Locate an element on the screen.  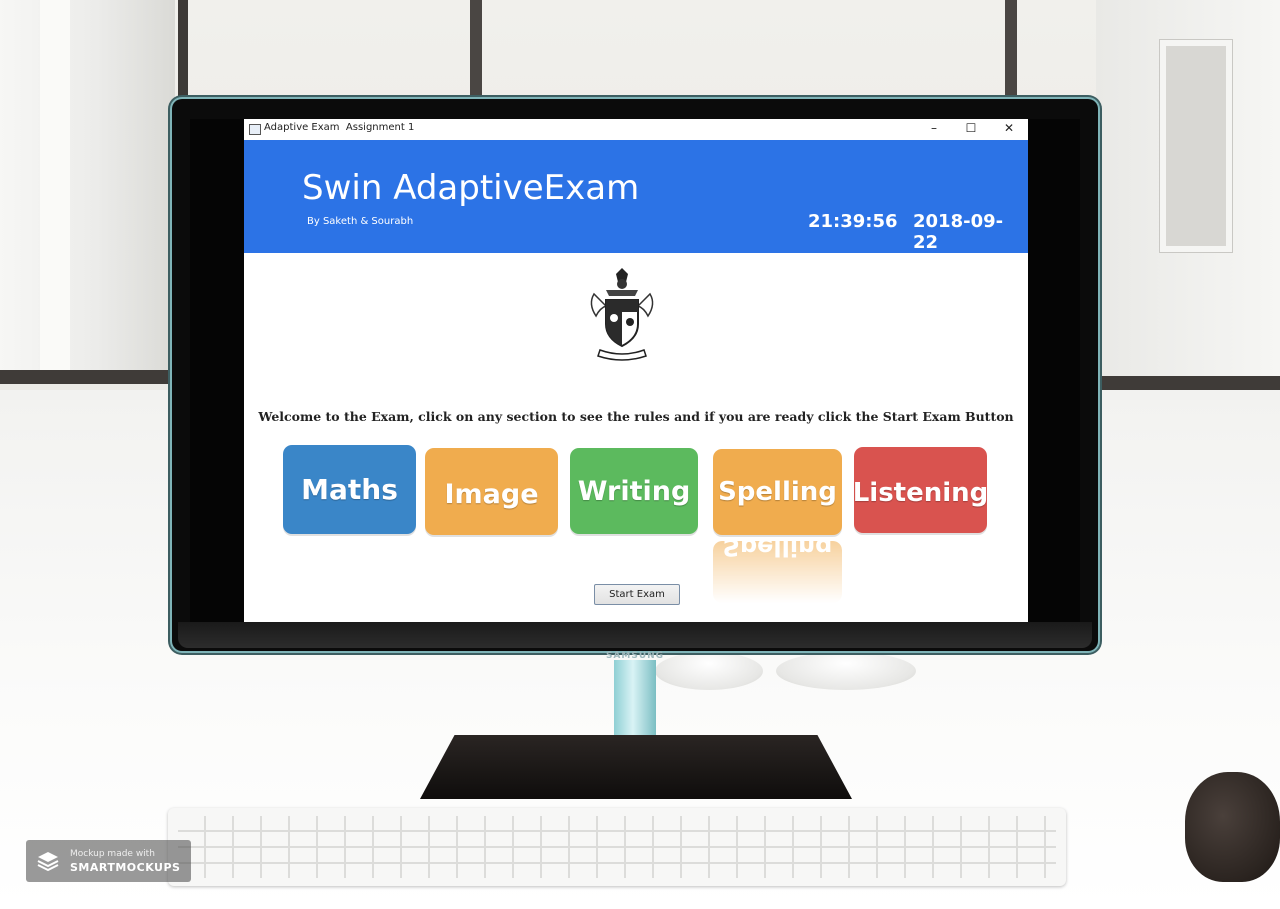
minimize-button: – is located at coordinates (934, 129).